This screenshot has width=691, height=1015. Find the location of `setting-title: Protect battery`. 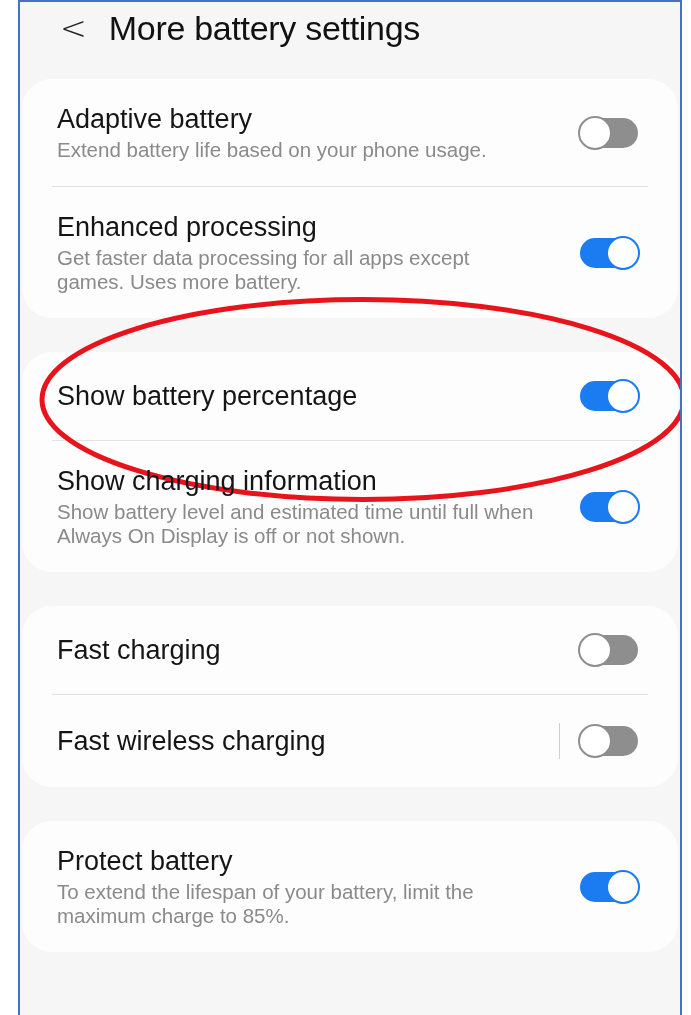

setting-title: Protect battery is located at coordinates (145, 861).